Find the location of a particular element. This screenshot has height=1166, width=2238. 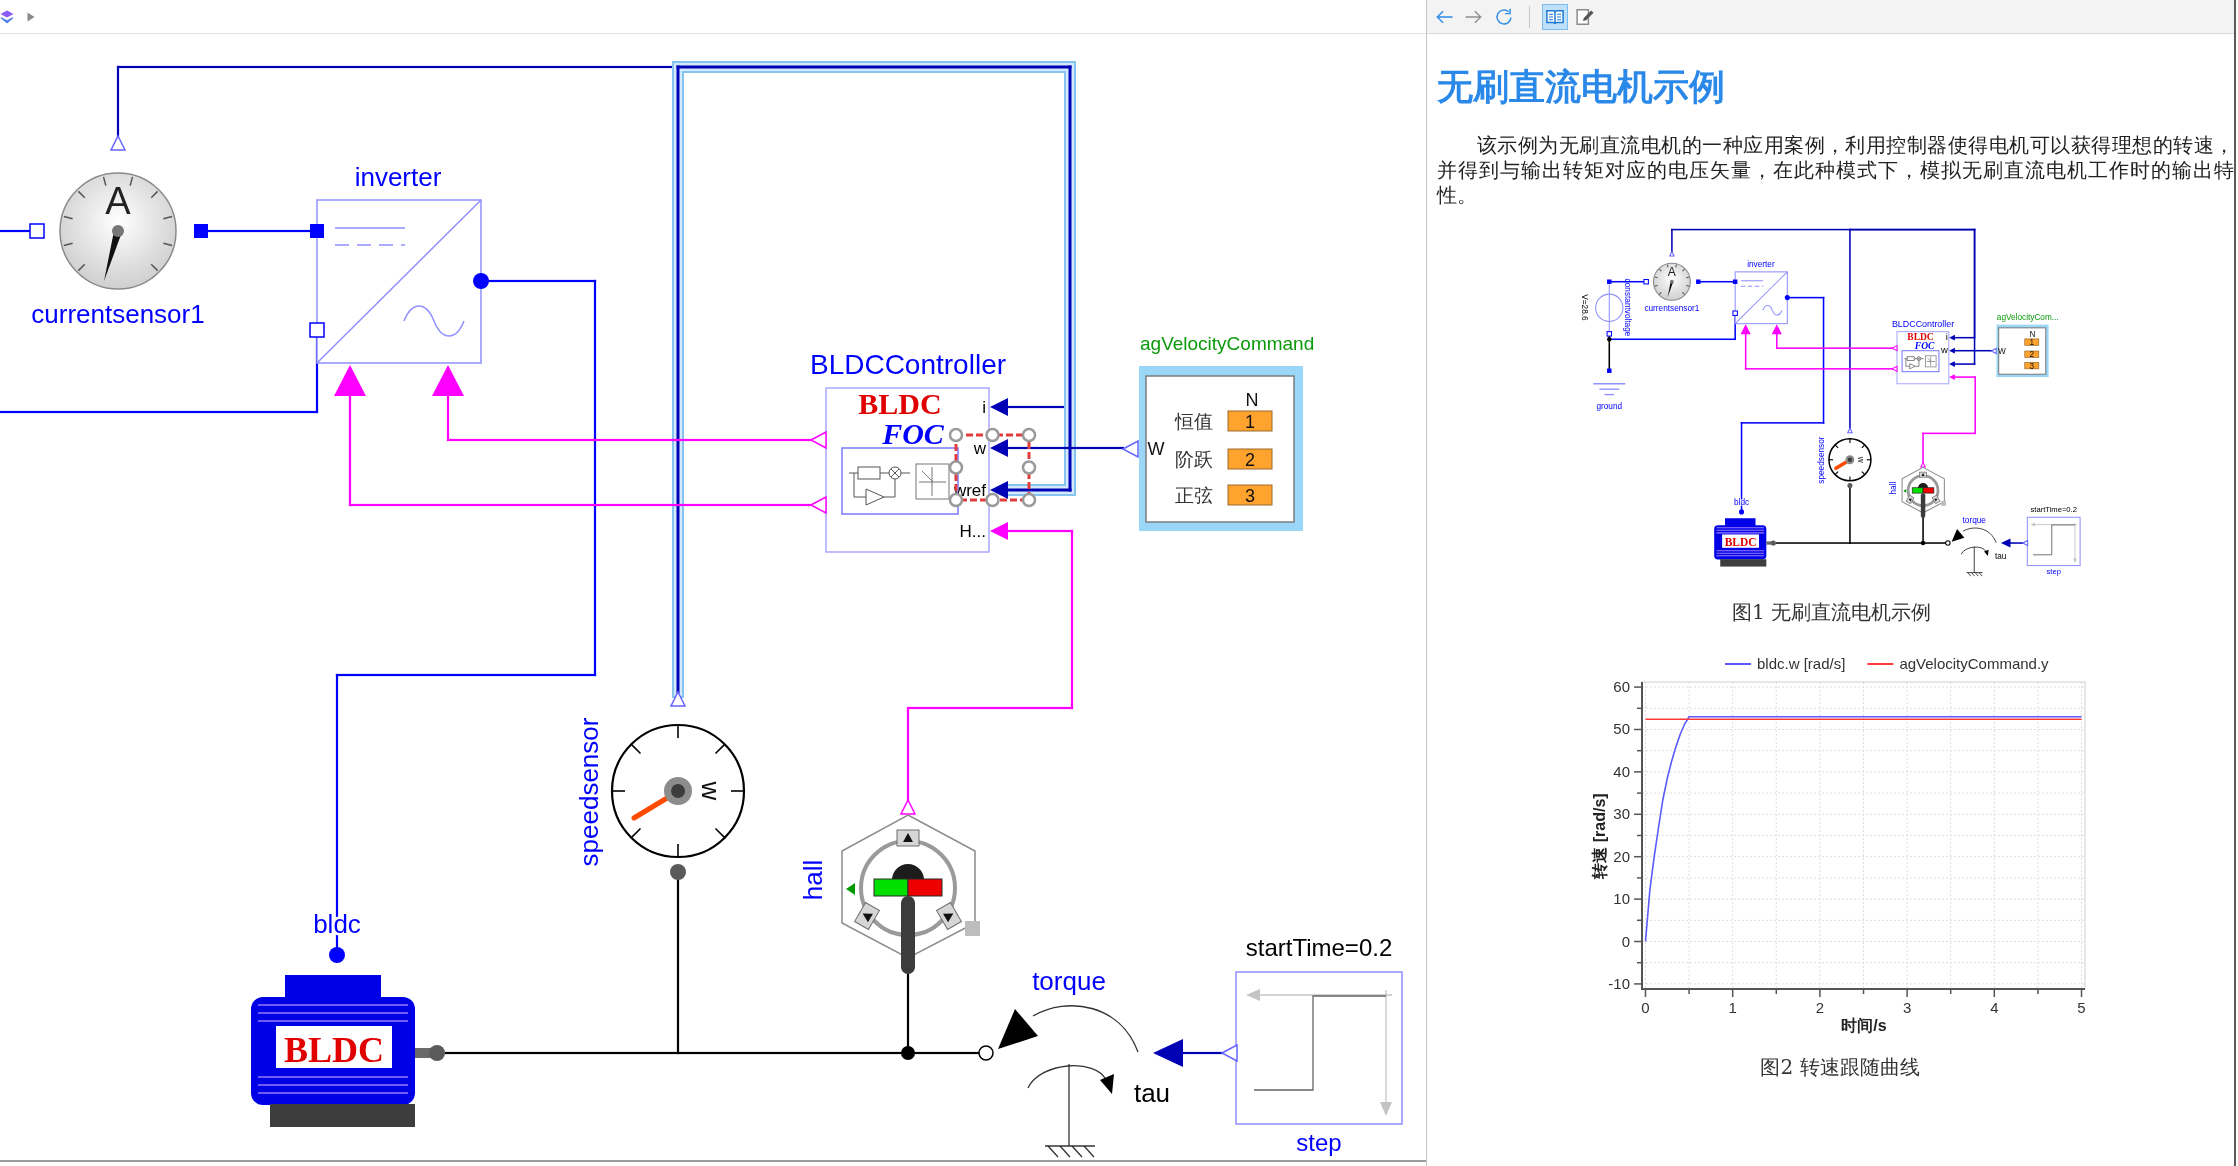

caret-icon is located at coordinates (31, 16).